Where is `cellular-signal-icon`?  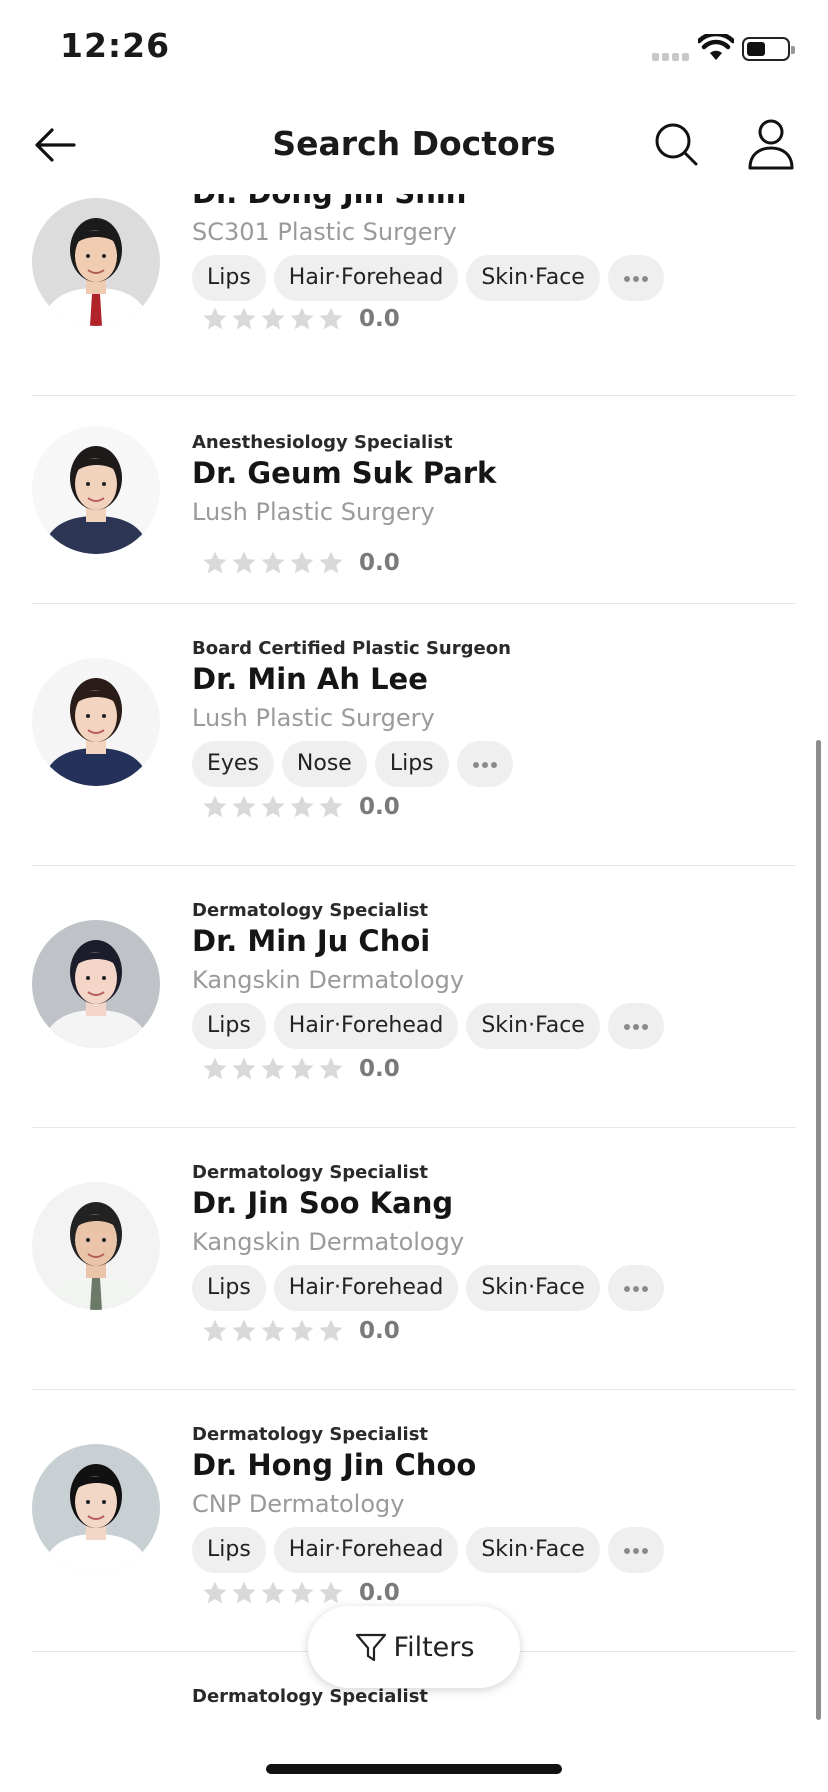 cellular-signal-icon is located at coordinates (671, 57).